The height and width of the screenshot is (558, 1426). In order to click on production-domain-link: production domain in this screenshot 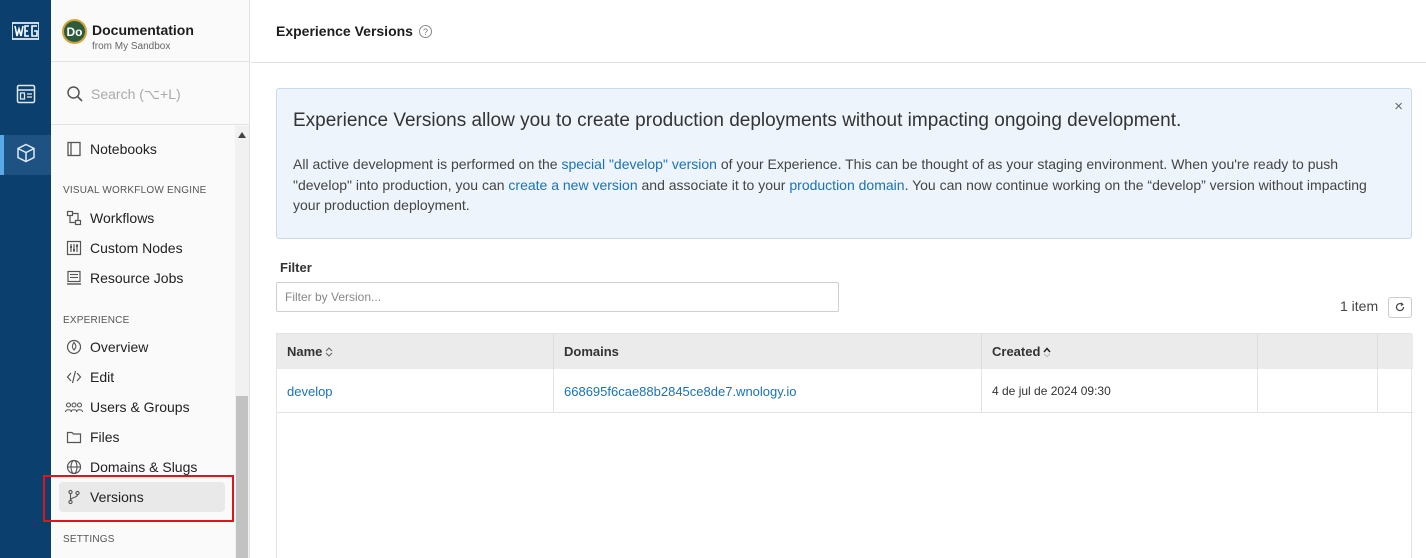, I will do `click(846, 185)`.